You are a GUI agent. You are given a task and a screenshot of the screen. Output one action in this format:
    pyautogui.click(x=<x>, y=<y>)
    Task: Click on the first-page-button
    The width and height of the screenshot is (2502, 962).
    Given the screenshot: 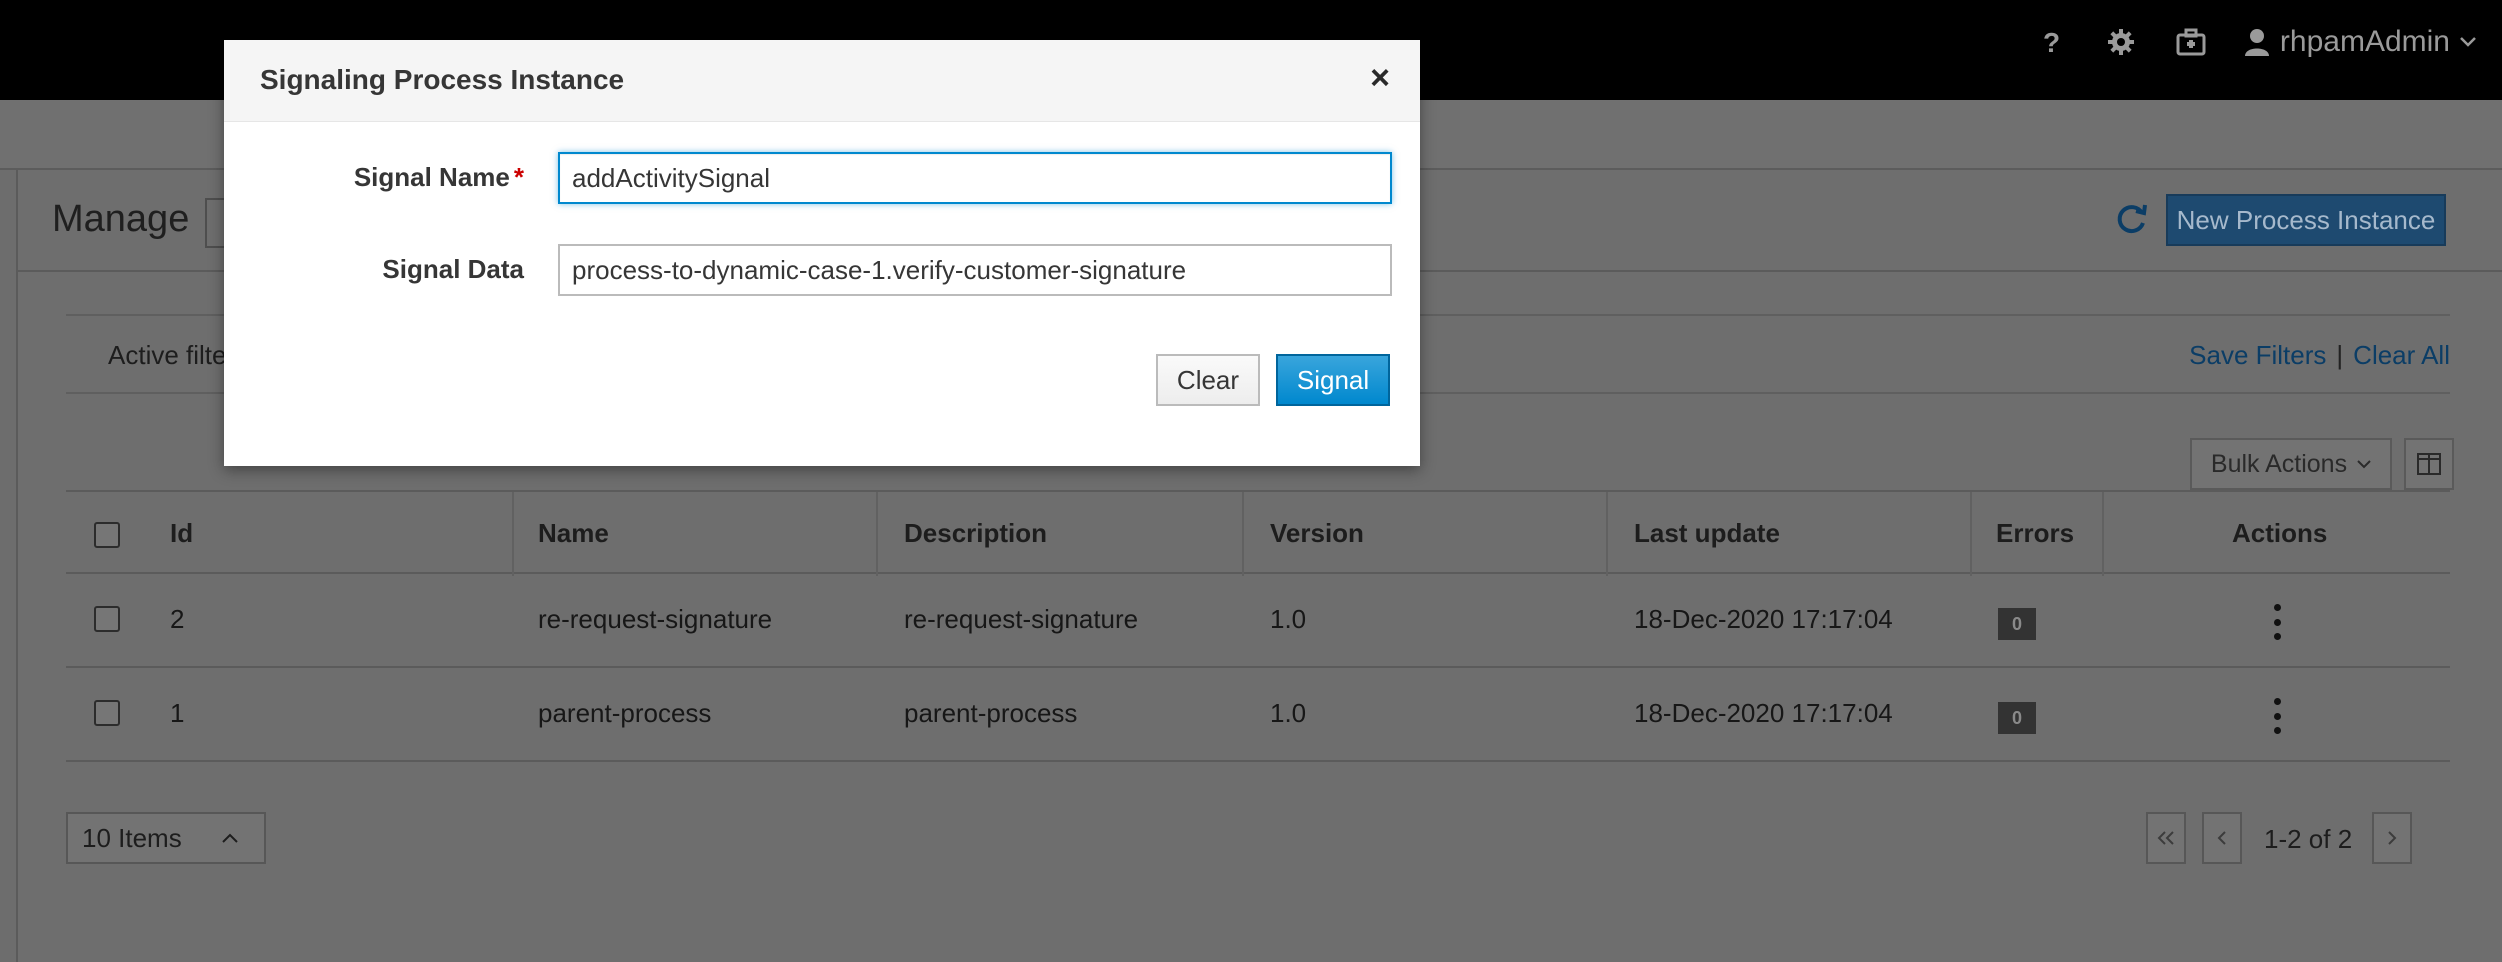 What is the action you would take?
    pyautogui.click(x=2166, y=838)
    